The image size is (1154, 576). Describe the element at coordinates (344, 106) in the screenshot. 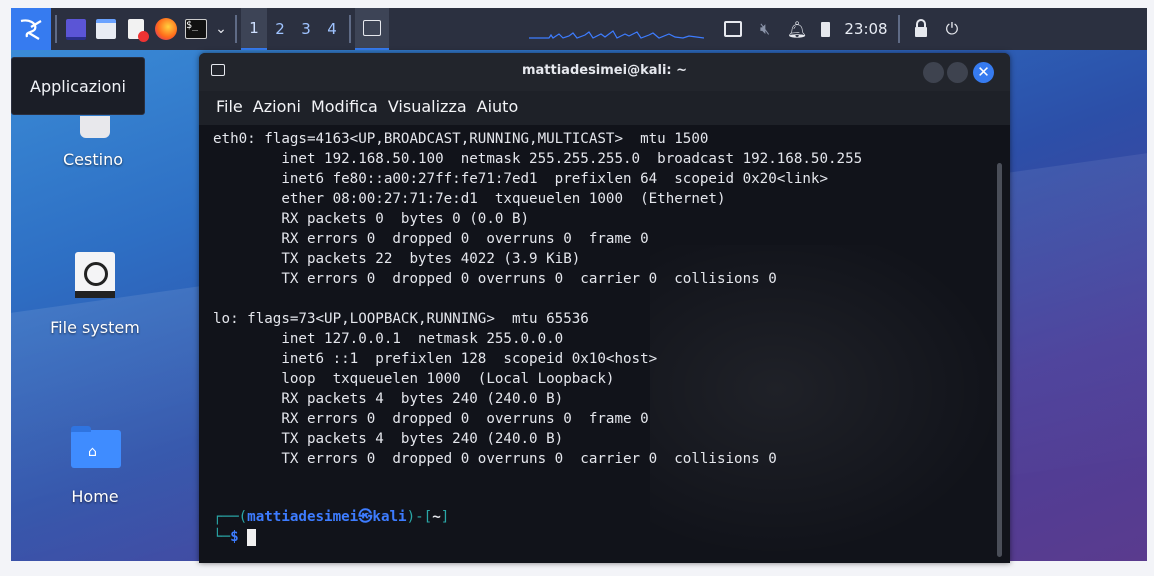

I see `menu-modifica: Modifica` at that location.